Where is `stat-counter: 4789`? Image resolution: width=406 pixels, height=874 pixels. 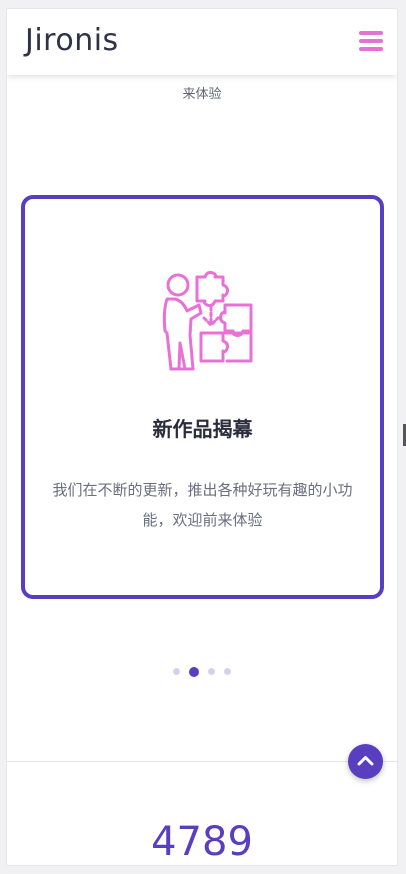
stat-counter: 4789 is located at coordinates (202, 842).